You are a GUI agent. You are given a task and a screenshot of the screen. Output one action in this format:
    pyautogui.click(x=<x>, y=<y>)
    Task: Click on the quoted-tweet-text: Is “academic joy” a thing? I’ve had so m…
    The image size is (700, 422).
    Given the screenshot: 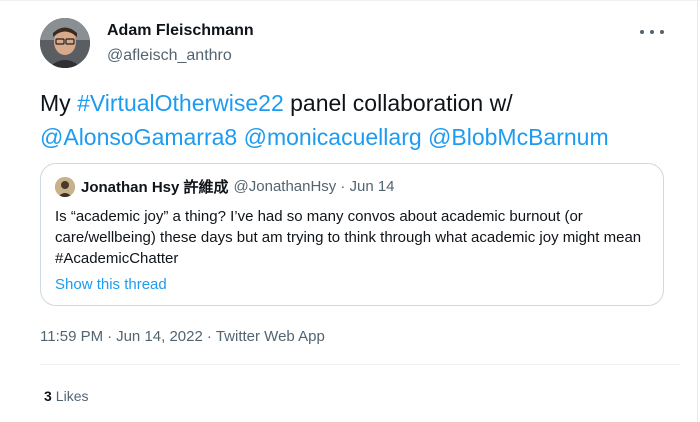 What is the action you would take?
    pyautogui.click(x=350, y=237)
    